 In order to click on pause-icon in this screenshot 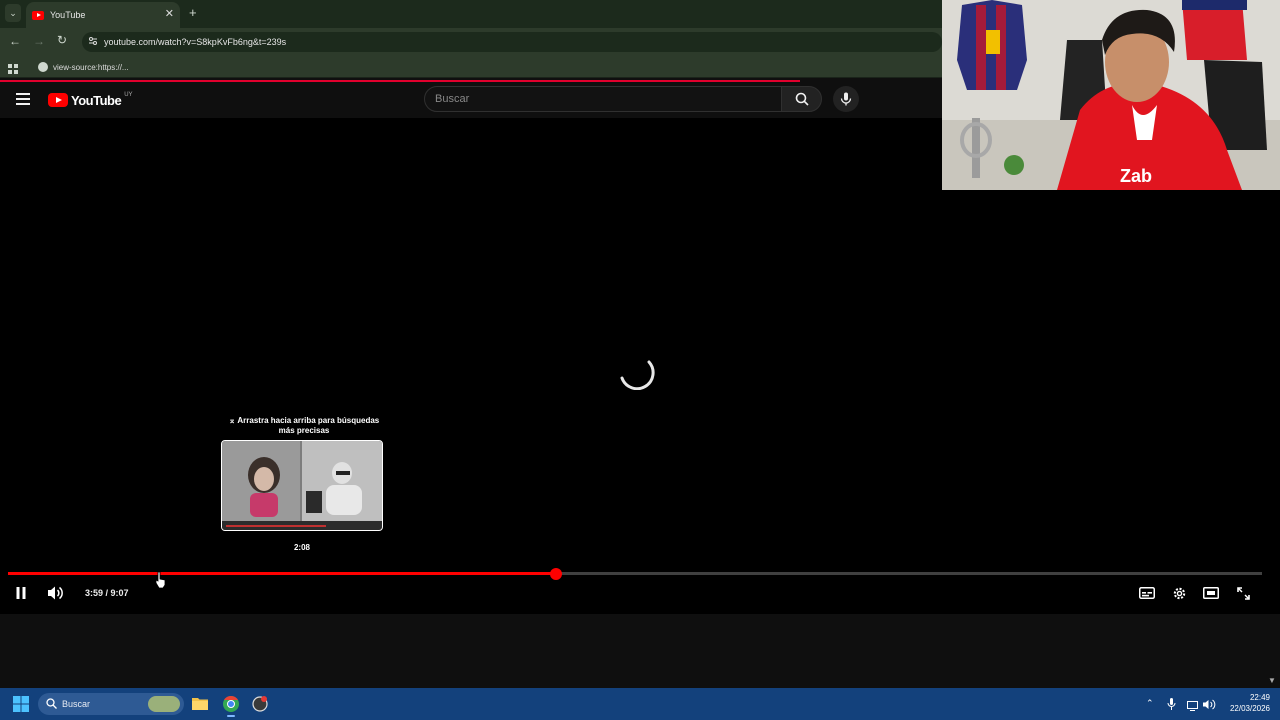, I will do `click(21, 593)`.